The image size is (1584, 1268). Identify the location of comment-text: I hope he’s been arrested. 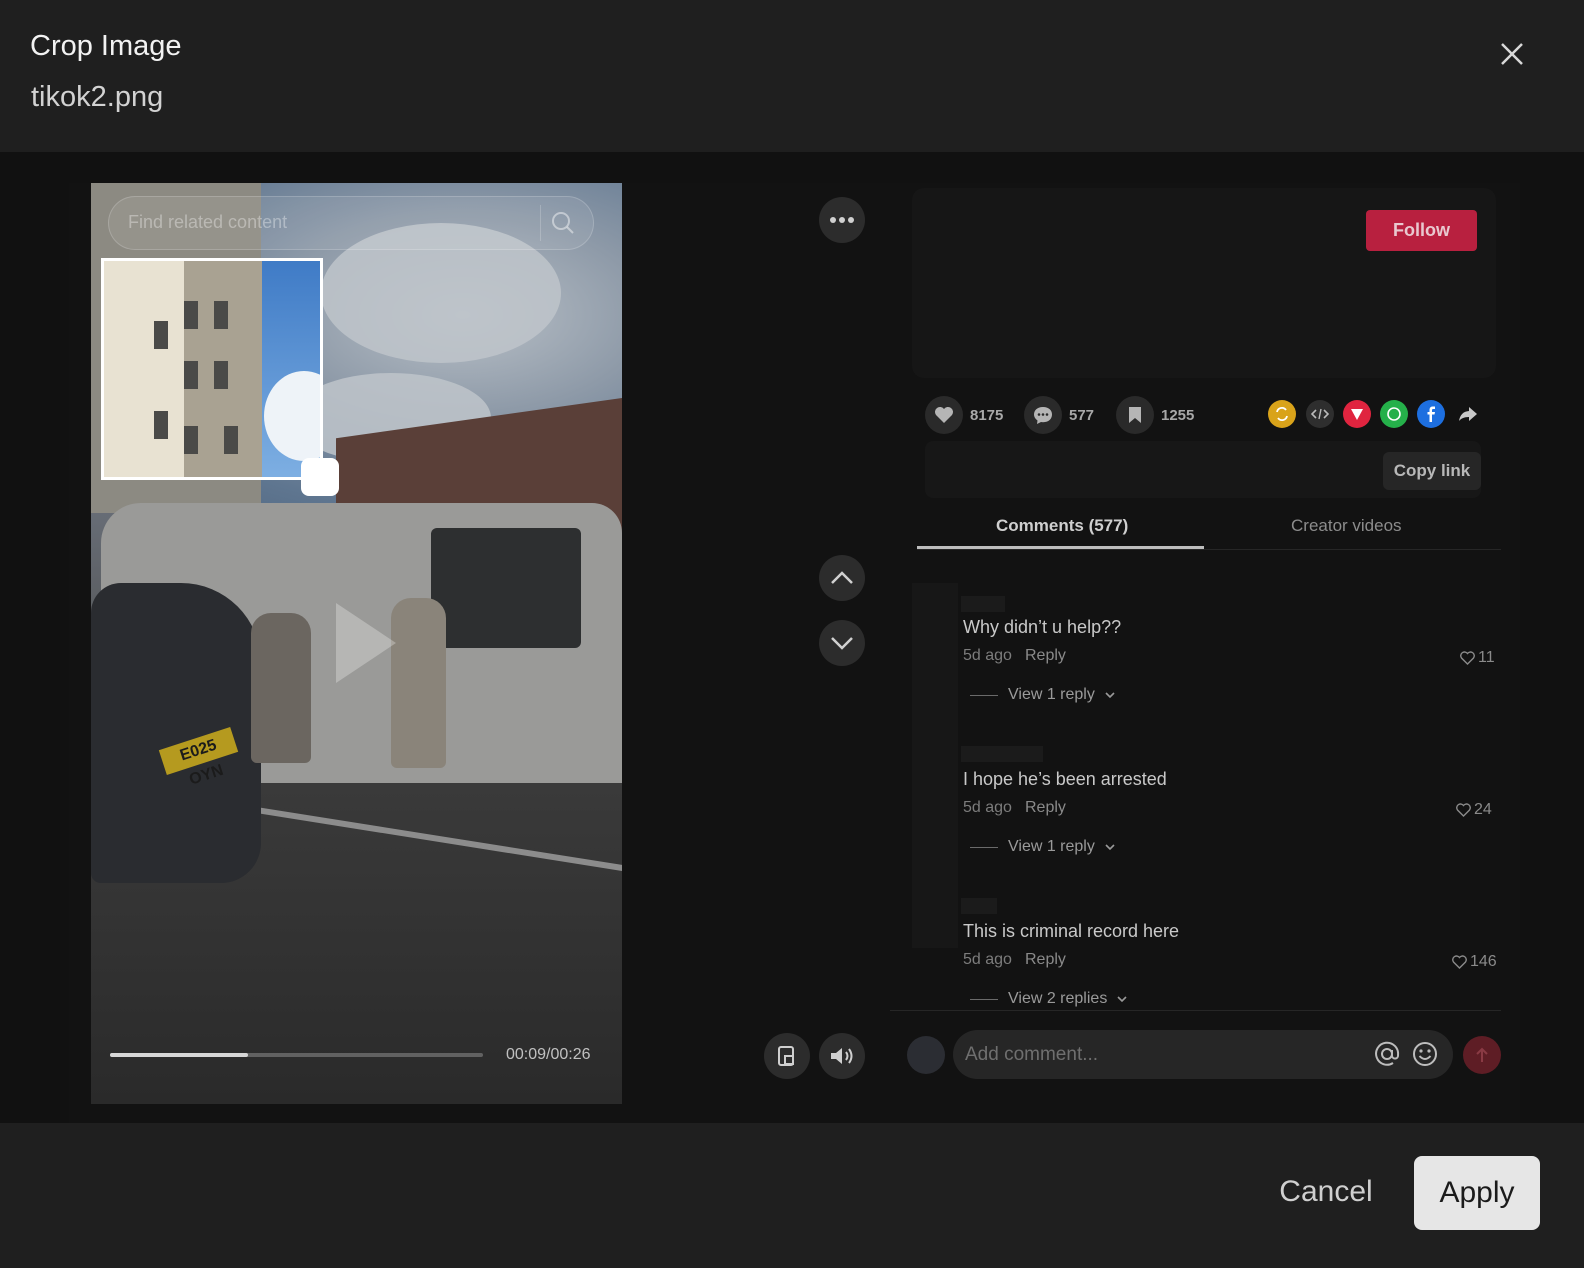
(1065, 779).